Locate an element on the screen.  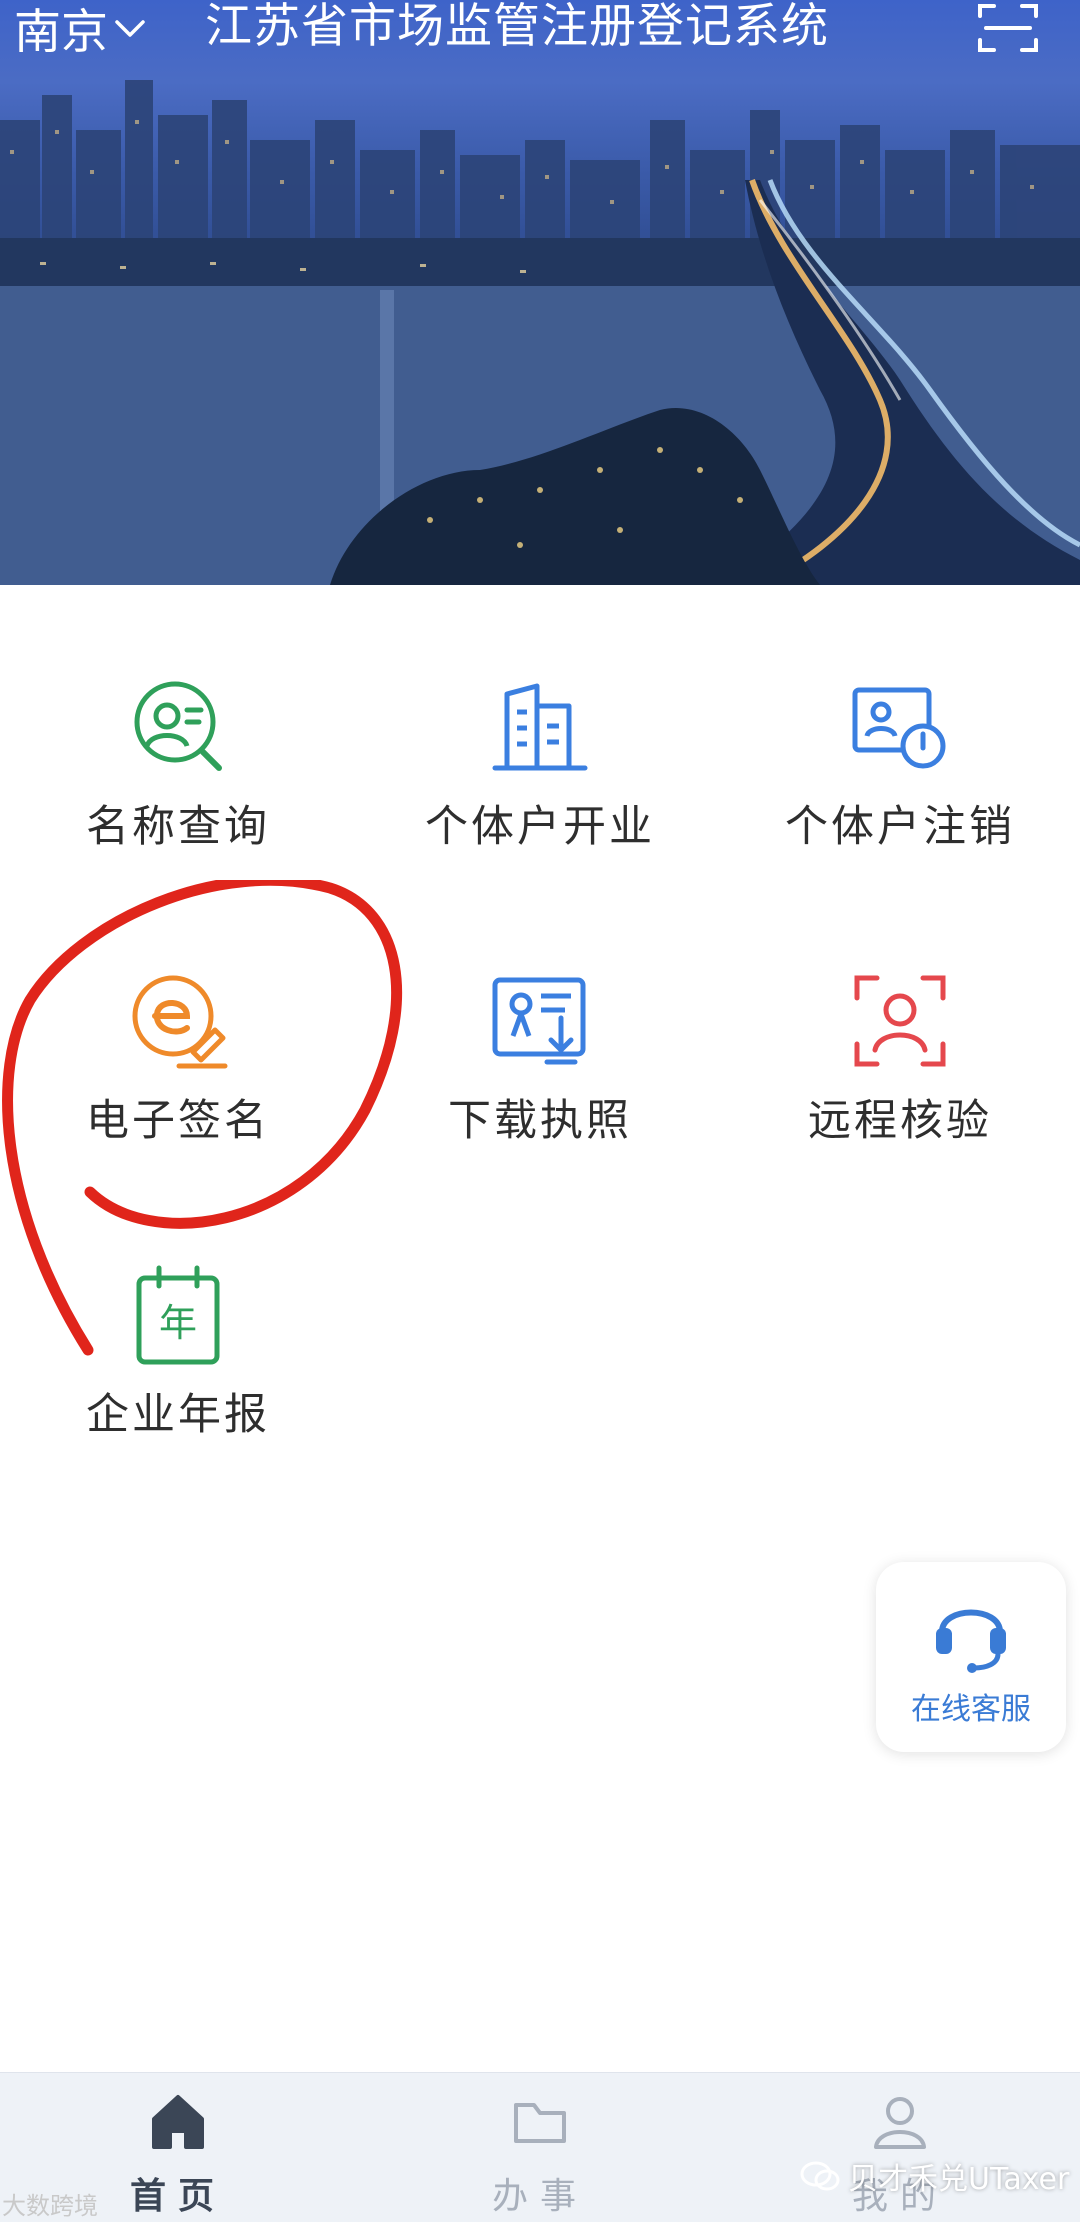
scan-button is located at coordinates (1008, 28).